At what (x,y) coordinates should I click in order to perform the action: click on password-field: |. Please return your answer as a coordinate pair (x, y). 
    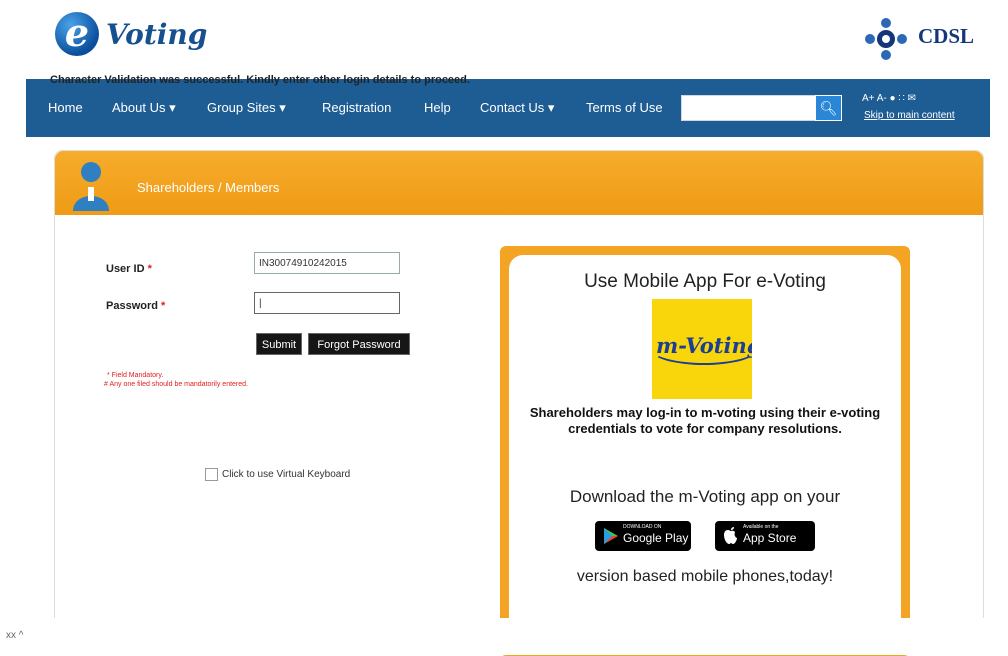
    Looking at the image, I should click on (327, 303).